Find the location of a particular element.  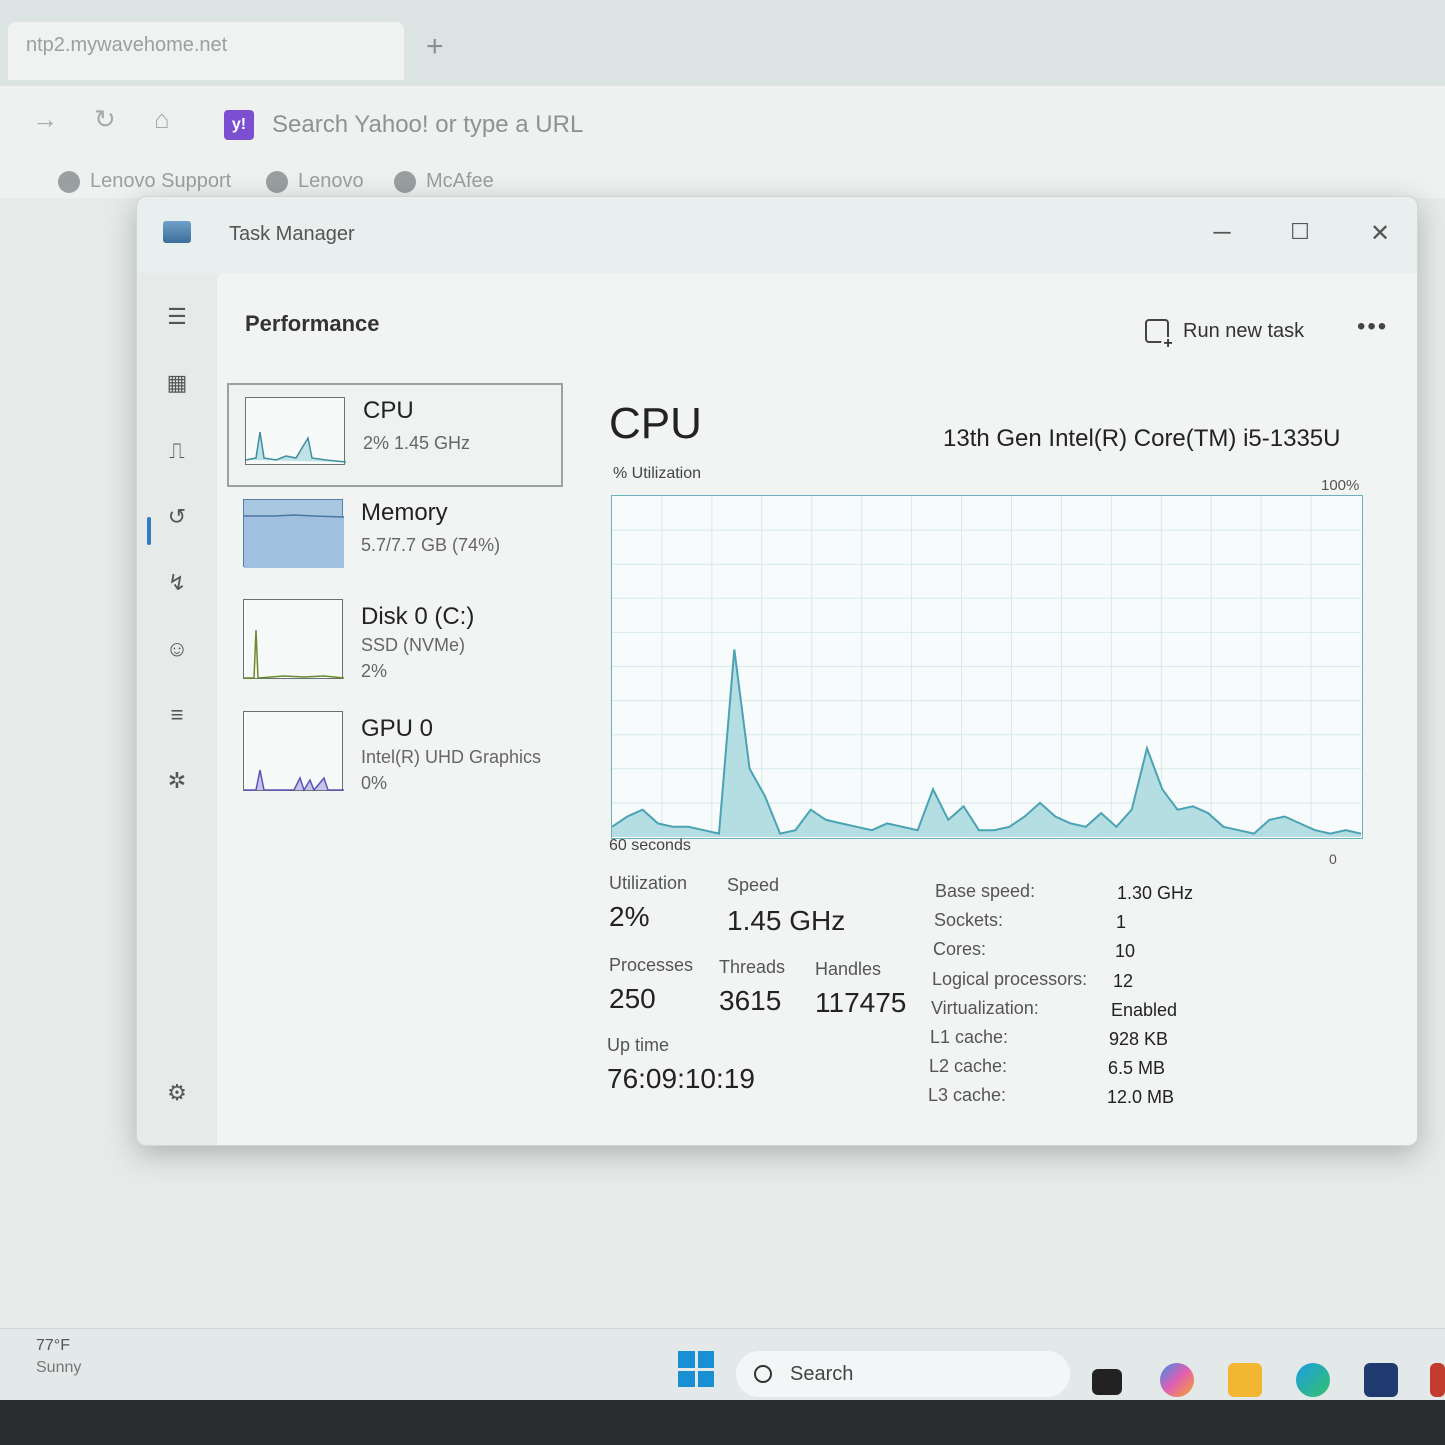

bookmark-label: Lenovo Support is located at coordinates (161, 181).